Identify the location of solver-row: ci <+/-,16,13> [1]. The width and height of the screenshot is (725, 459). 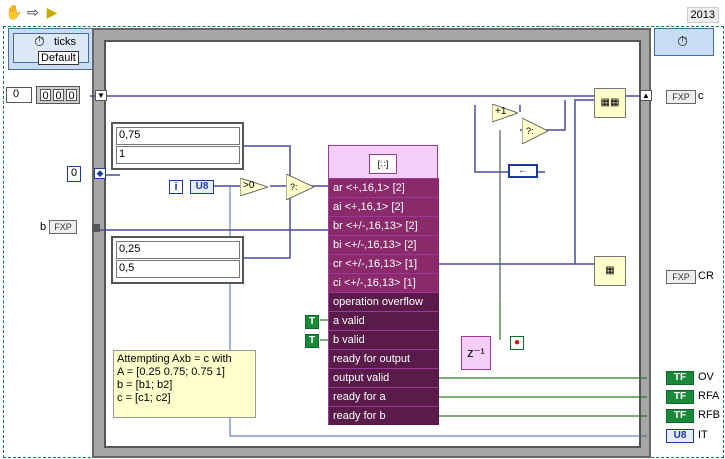
(384, 282).